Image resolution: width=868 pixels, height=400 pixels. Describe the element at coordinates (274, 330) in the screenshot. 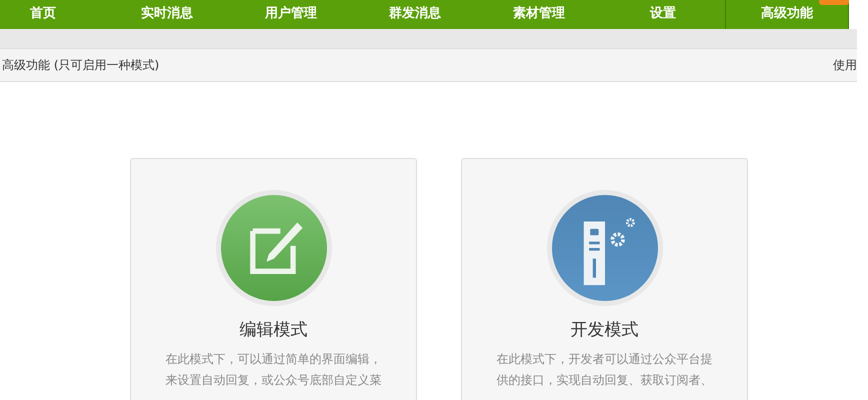

I see `mode-title: 编辑模式` at that location.